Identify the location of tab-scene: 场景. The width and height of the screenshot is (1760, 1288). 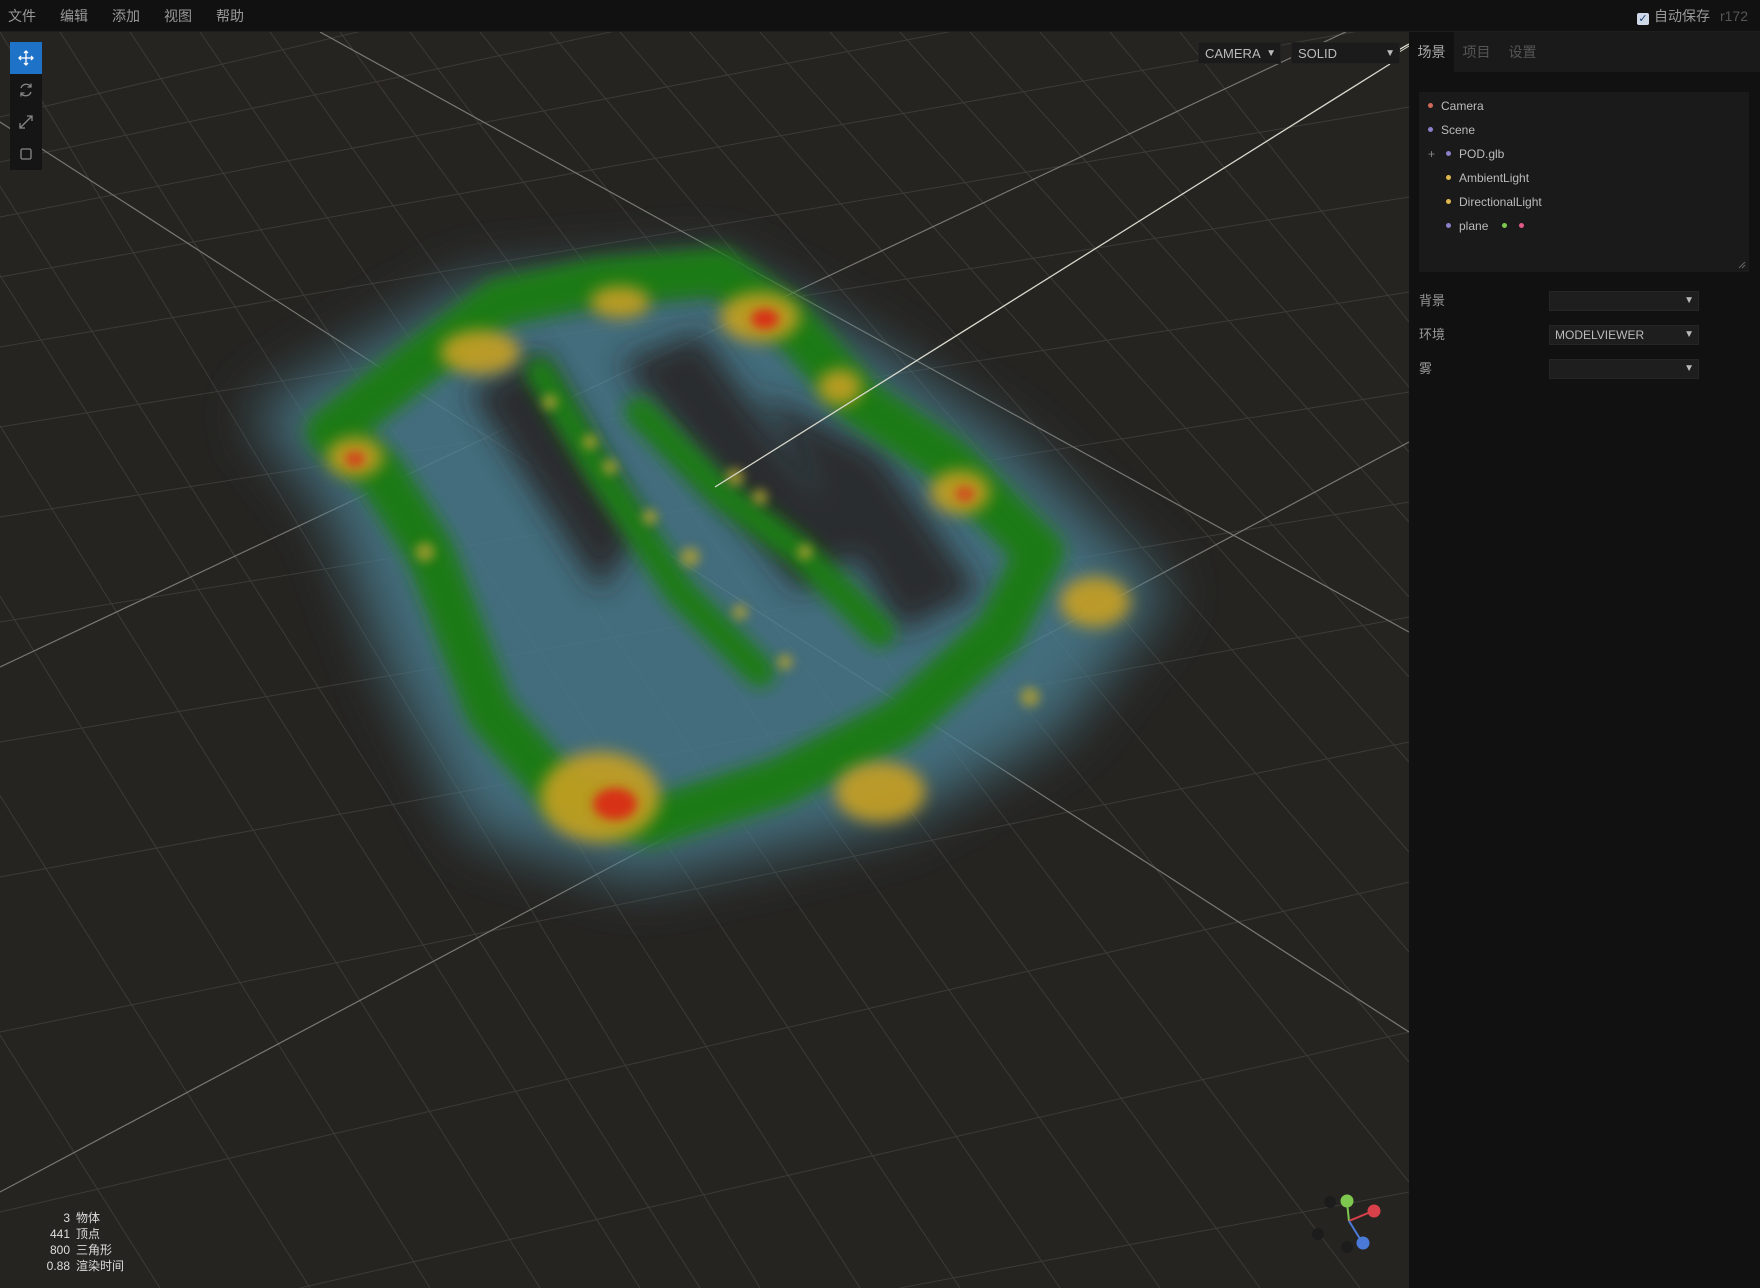
(1431, 52).